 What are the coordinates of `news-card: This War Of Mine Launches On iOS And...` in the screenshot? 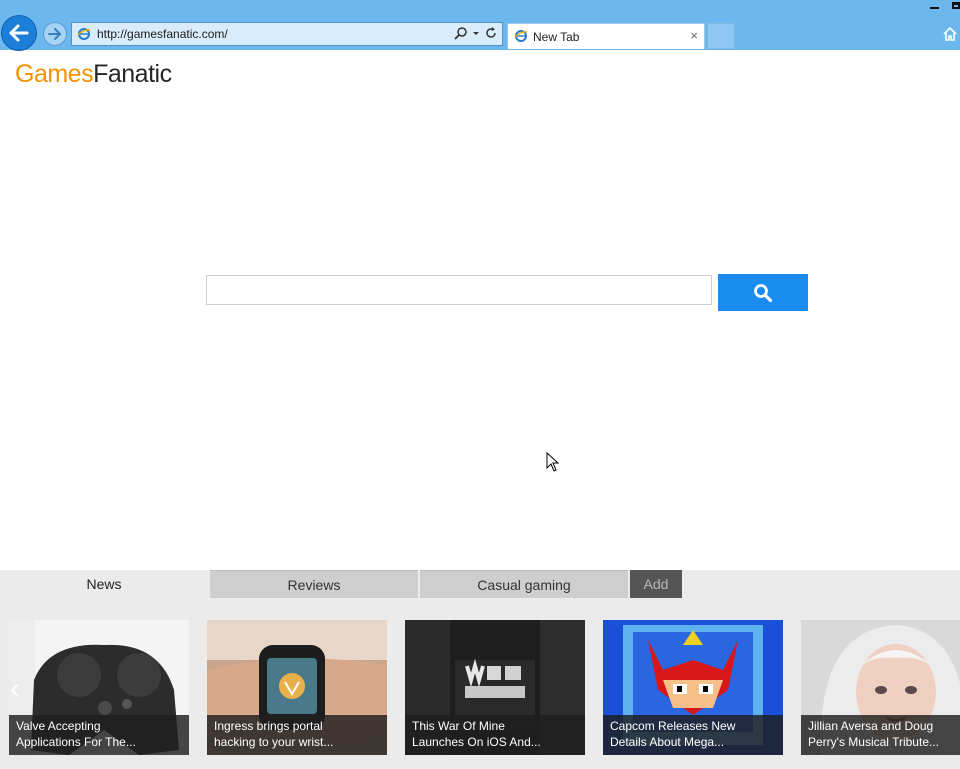 It's located at (495, 687).